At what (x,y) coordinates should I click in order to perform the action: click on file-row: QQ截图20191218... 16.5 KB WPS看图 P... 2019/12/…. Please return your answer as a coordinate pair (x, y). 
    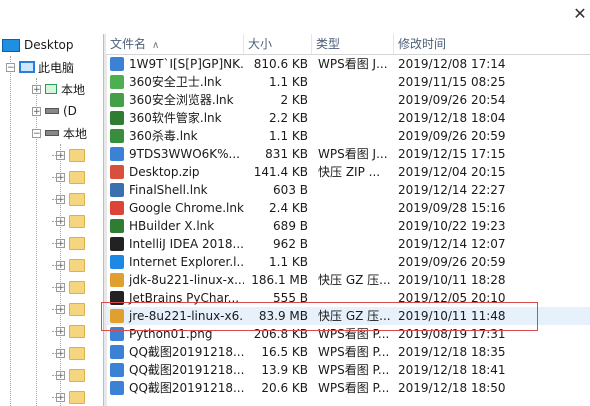
    Looking at the image, I should click on (348, 352).